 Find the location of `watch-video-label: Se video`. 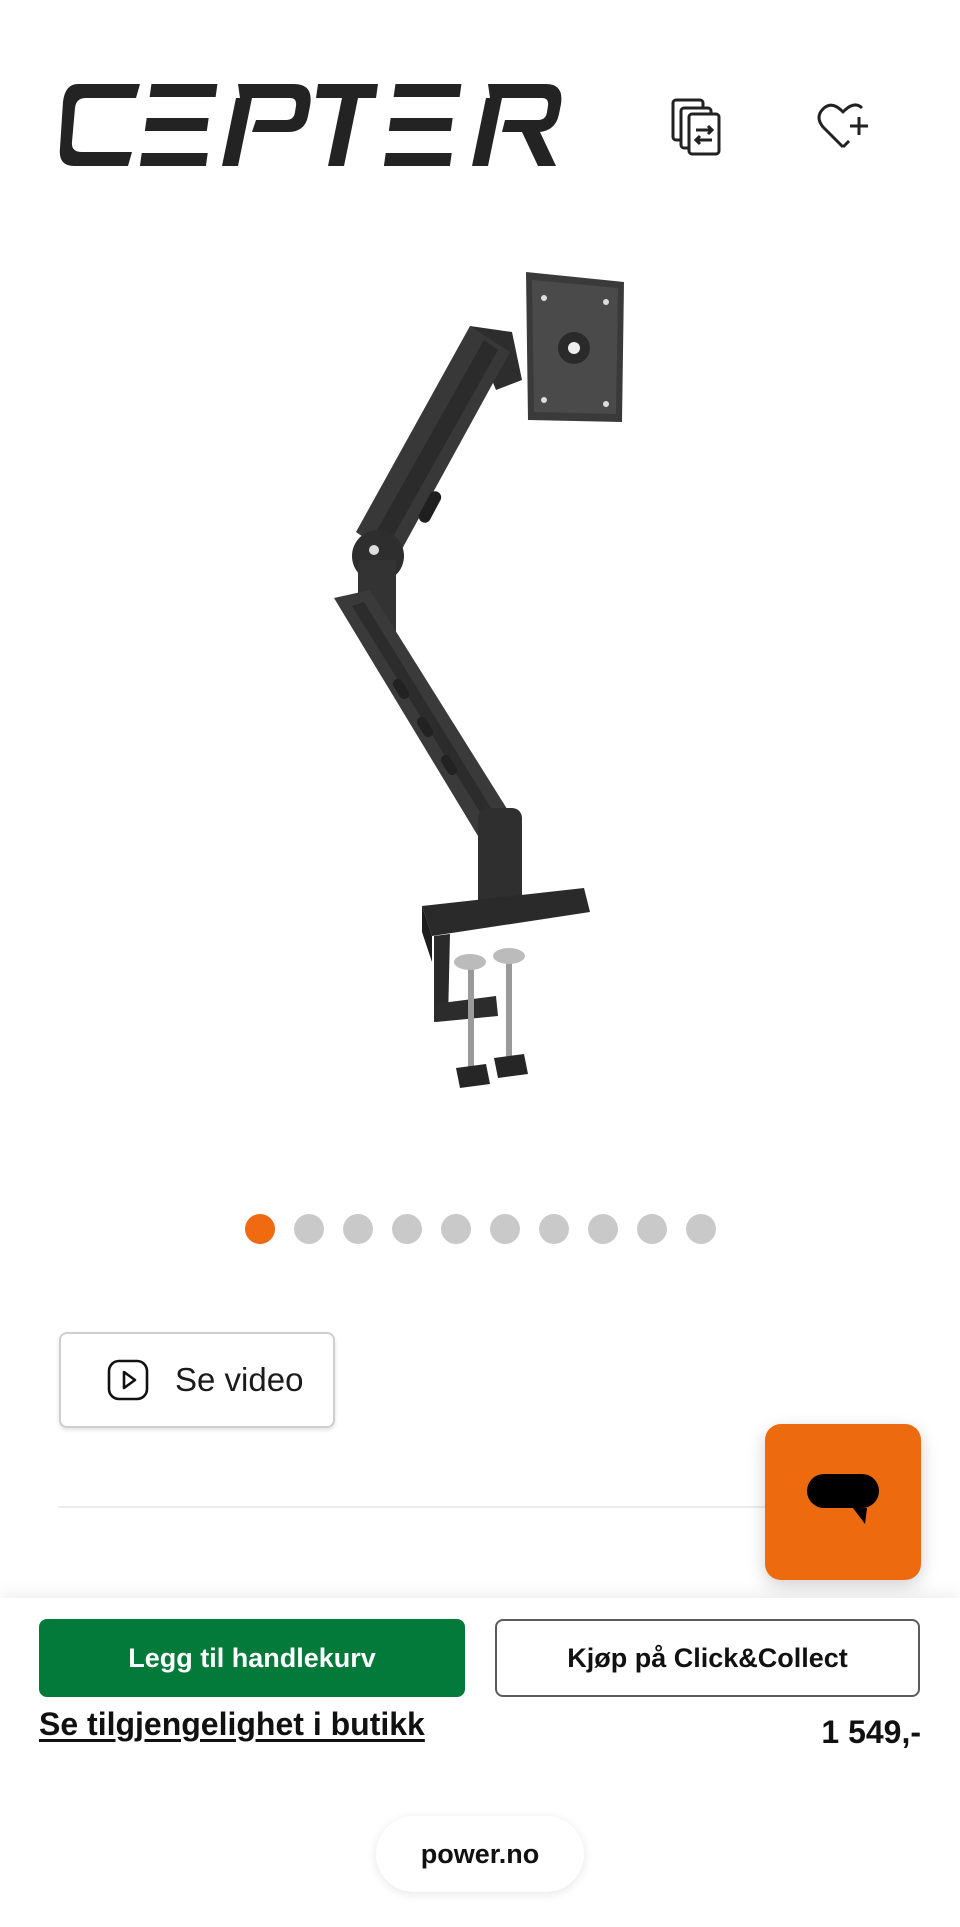

watch-video-label: Se video is located at coordinates (239, 1379).